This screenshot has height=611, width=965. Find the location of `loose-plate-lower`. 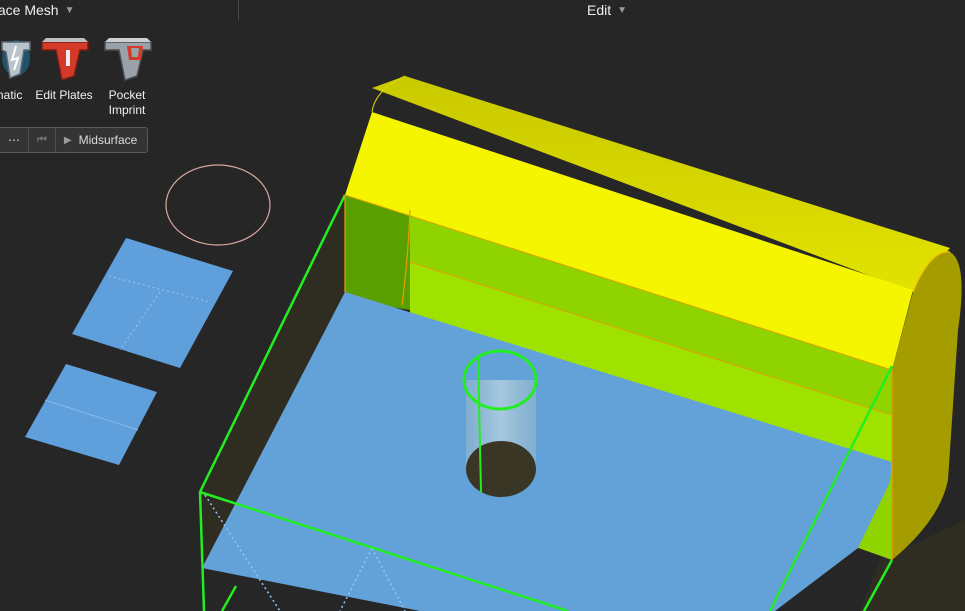

loose-plate-lower is located at coordinates (91, 414).